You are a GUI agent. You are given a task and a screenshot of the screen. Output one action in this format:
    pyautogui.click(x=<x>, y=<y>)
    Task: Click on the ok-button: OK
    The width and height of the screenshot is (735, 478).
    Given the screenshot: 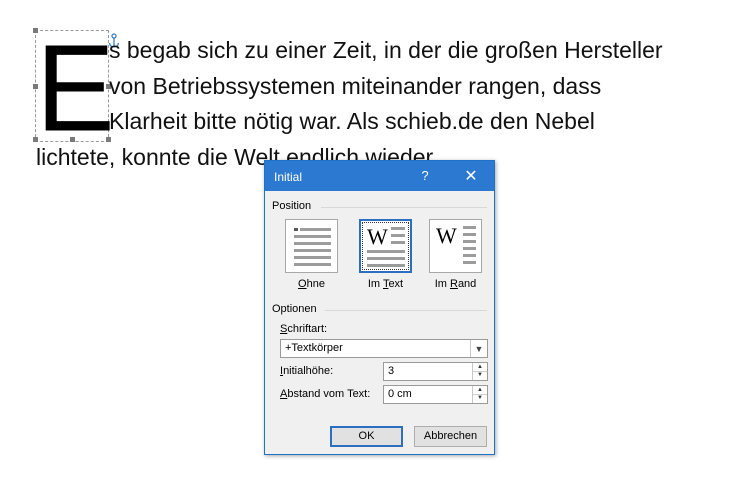 What is the action you would take?
    pyautogui.click(x=366, y=436)
    